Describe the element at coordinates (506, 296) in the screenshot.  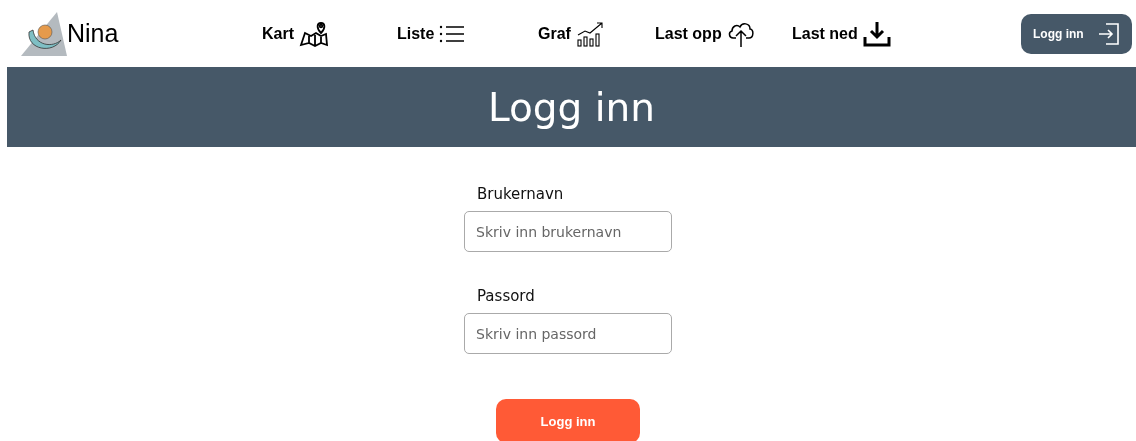
I see `field-label: Passord` at that location.